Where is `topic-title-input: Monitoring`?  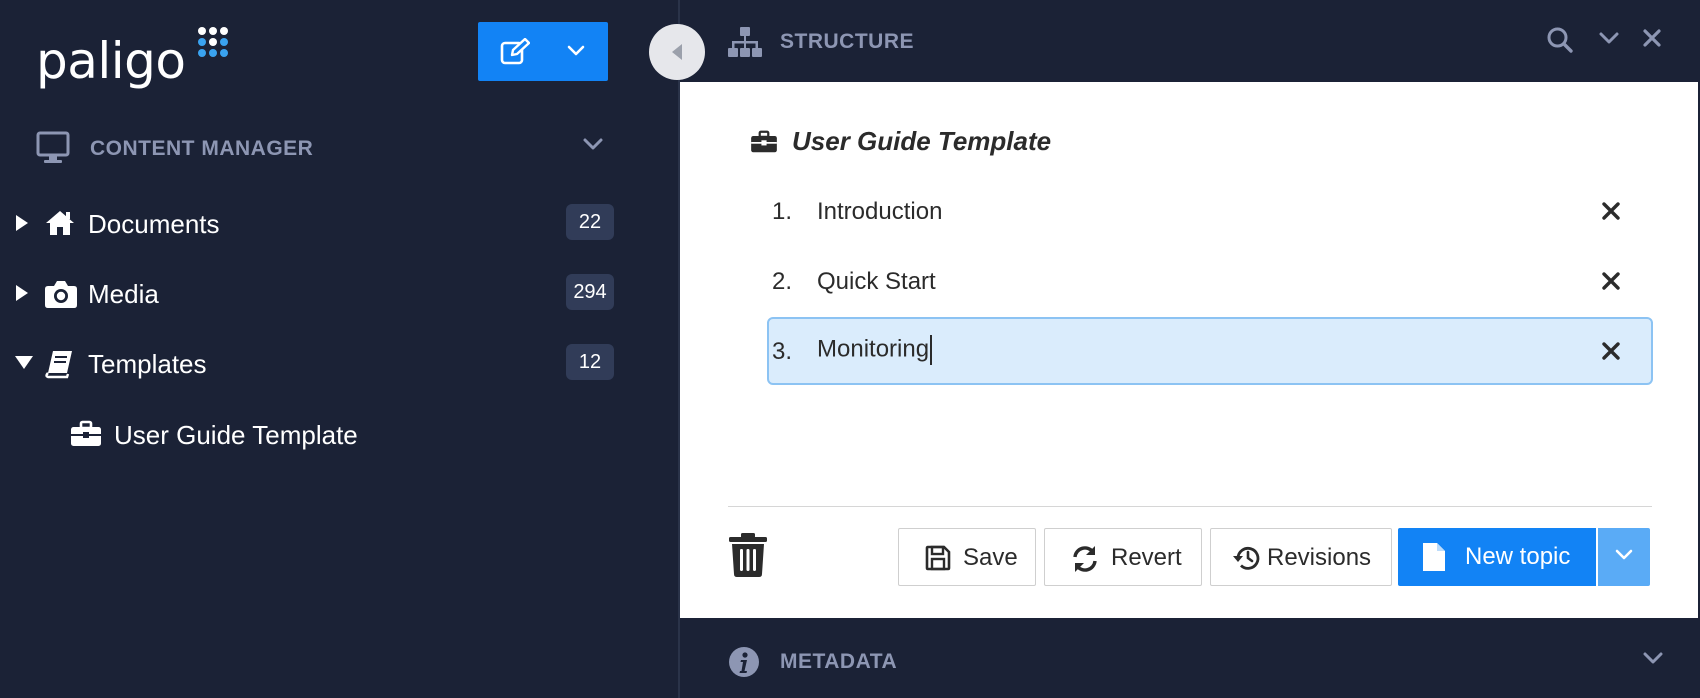 topic-title-input: Monitoring is located at coordinates (875, 350).